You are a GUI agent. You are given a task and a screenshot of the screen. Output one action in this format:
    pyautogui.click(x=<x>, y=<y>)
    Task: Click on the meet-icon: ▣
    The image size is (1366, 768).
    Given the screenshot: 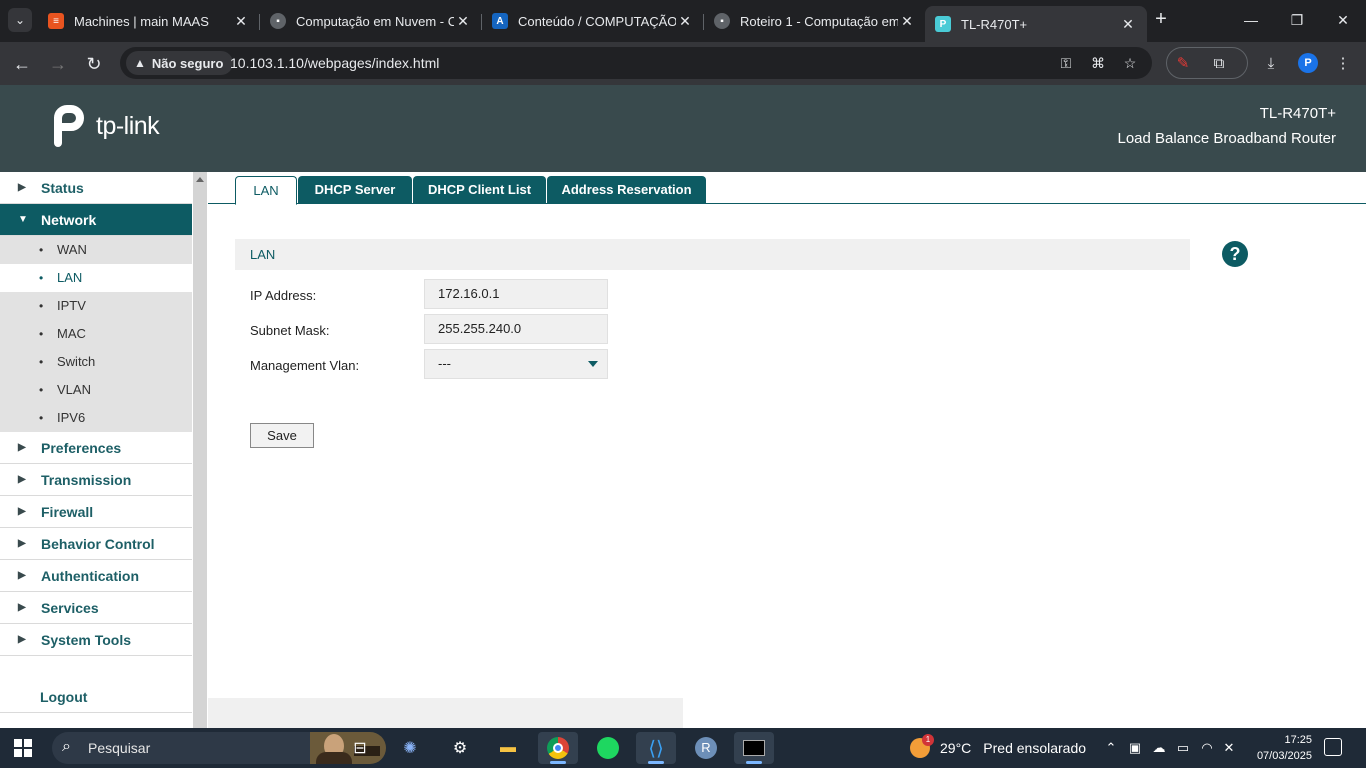 What is the action you would take?
    pyautogui.click(x=1135, y=748)
    